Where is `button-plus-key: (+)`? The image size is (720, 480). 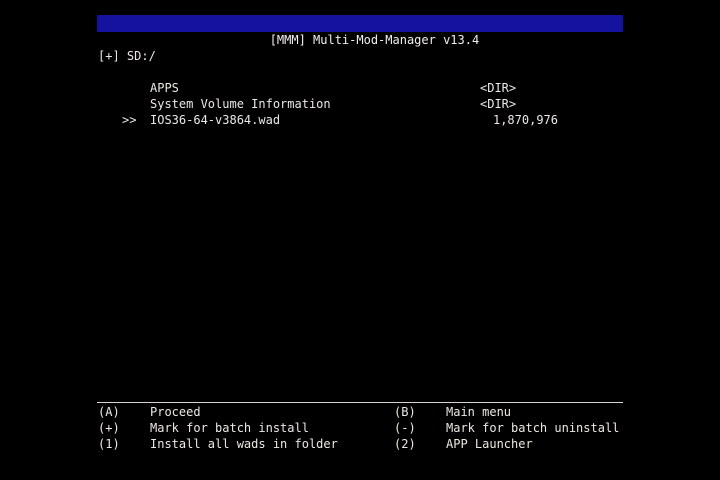 button-plus-key: (+) is located at coordinates (109, 428).